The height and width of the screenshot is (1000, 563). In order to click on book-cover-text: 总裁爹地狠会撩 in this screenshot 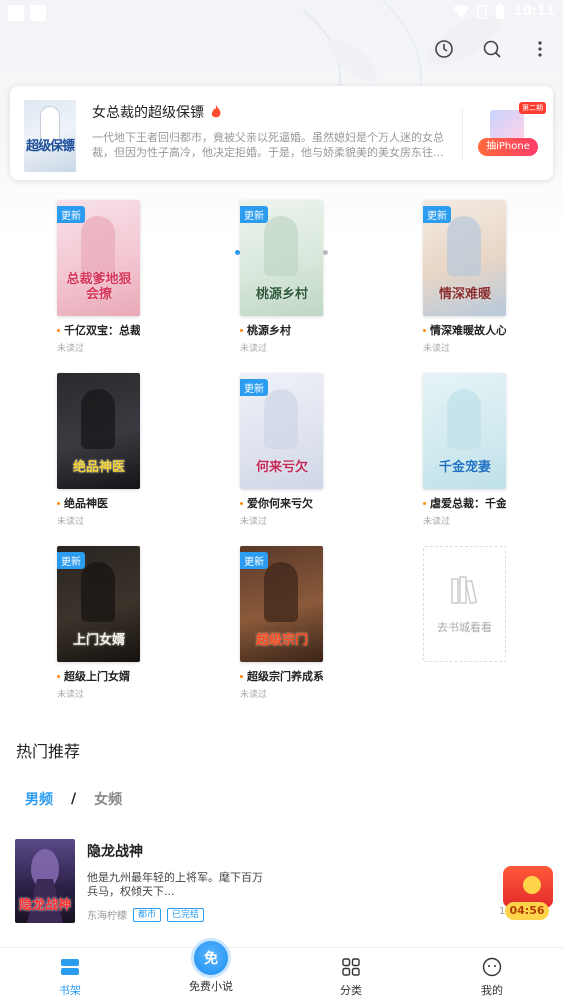, I will do `click(99, 287)`.